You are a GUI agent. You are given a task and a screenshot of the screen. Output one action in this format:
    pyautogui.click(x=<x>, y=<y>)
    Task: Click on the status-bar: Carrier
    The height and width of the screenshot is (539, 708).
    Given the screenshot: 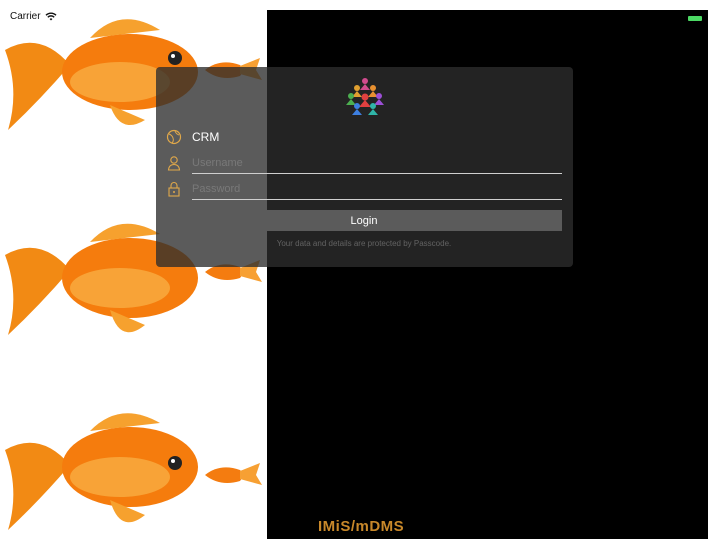 What is the action you would take?
    pyautogui.click(x=354, y=11)
    